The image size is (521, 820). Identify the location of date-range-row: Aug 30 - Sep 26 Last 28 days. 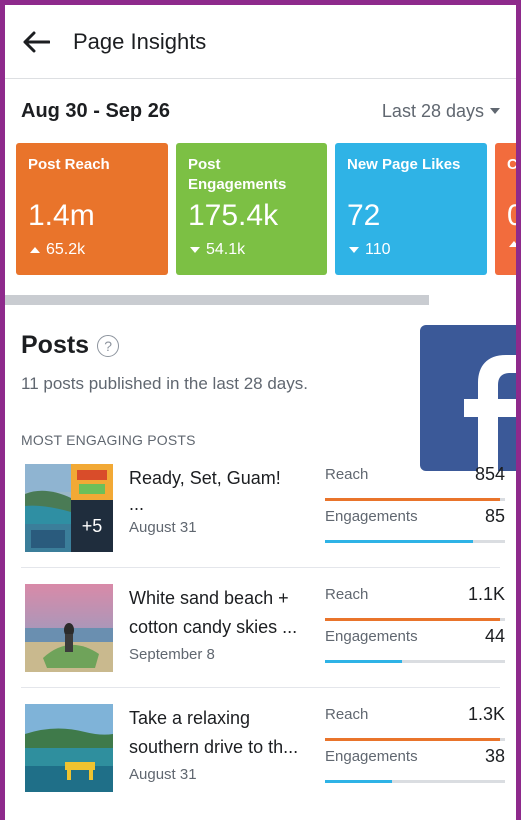
(260, 111).